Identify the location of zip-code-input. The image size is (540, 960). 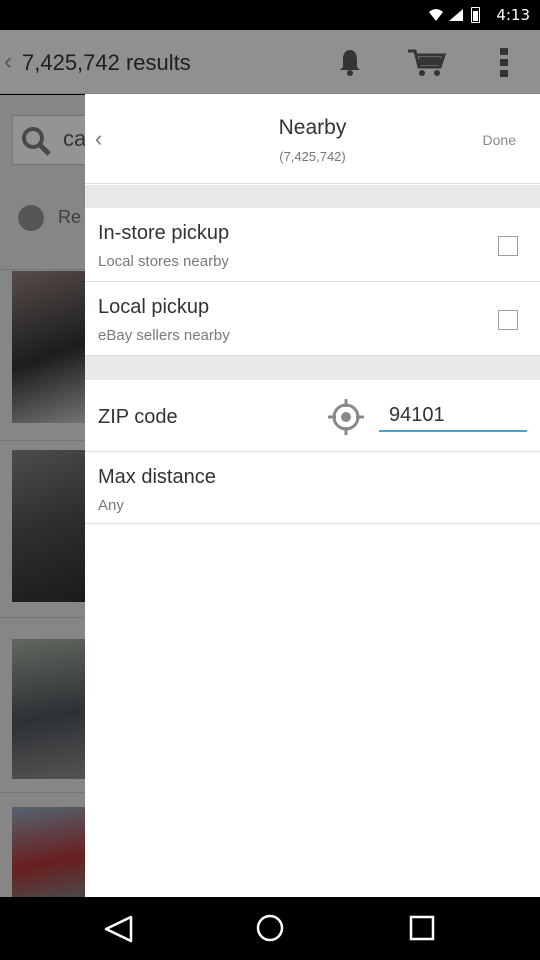
(453, 416).